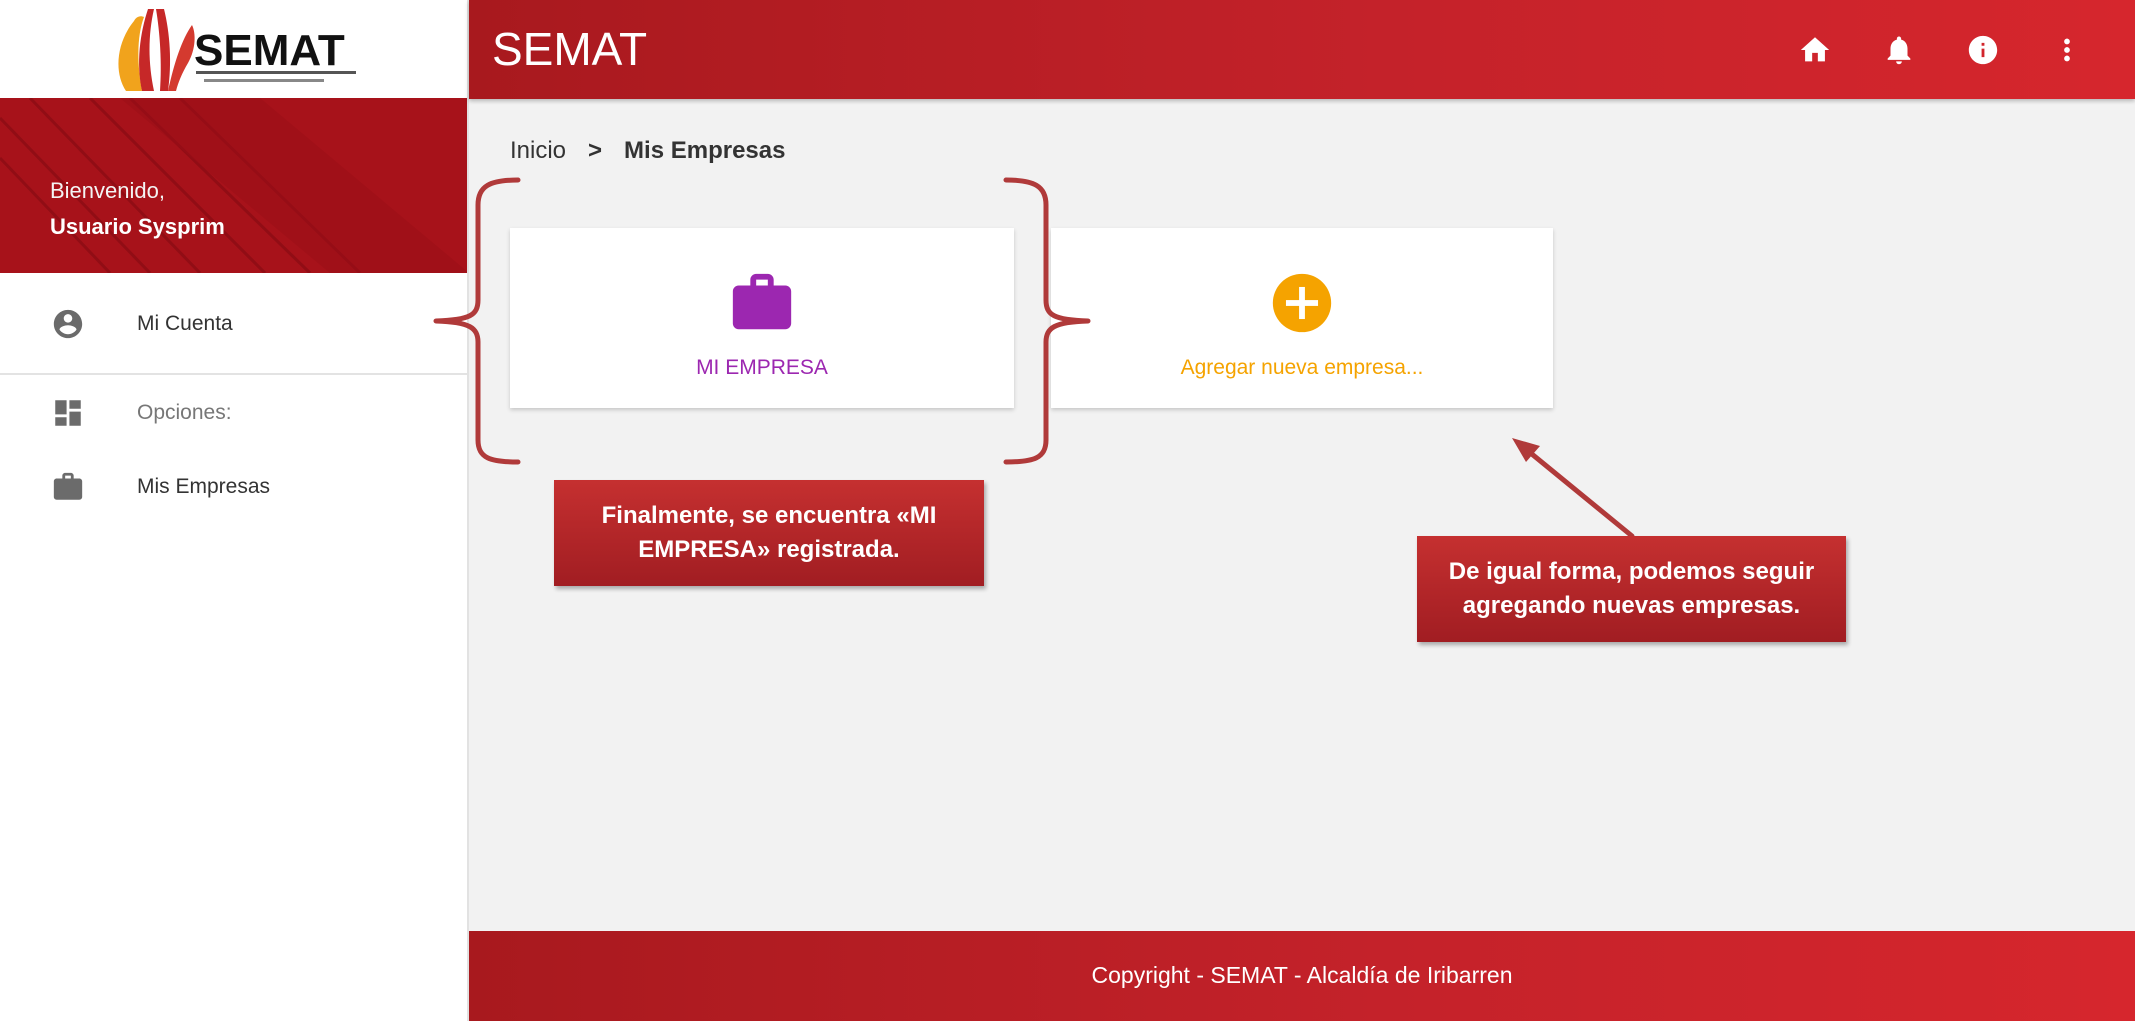  I want to click on profile-banner: Bienvenido, Usuario Sysprim, so click(233, 185).